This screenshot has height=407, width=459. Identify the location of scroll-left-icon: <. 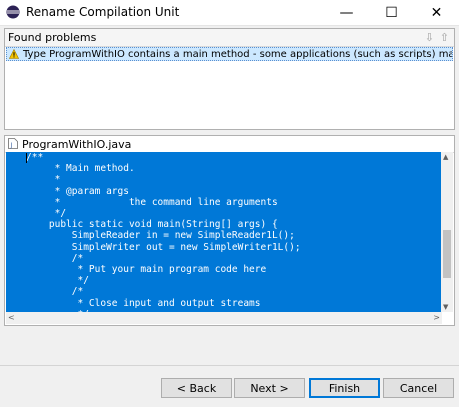
(11, 317).